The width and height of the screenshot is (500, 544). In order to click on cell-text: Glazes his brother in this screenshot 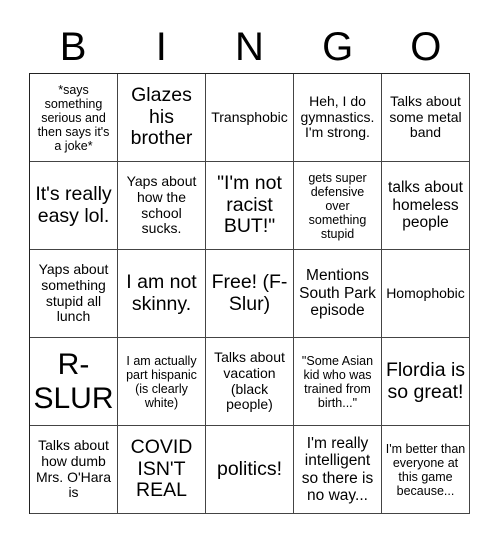, I will do `click(161, 116)`.